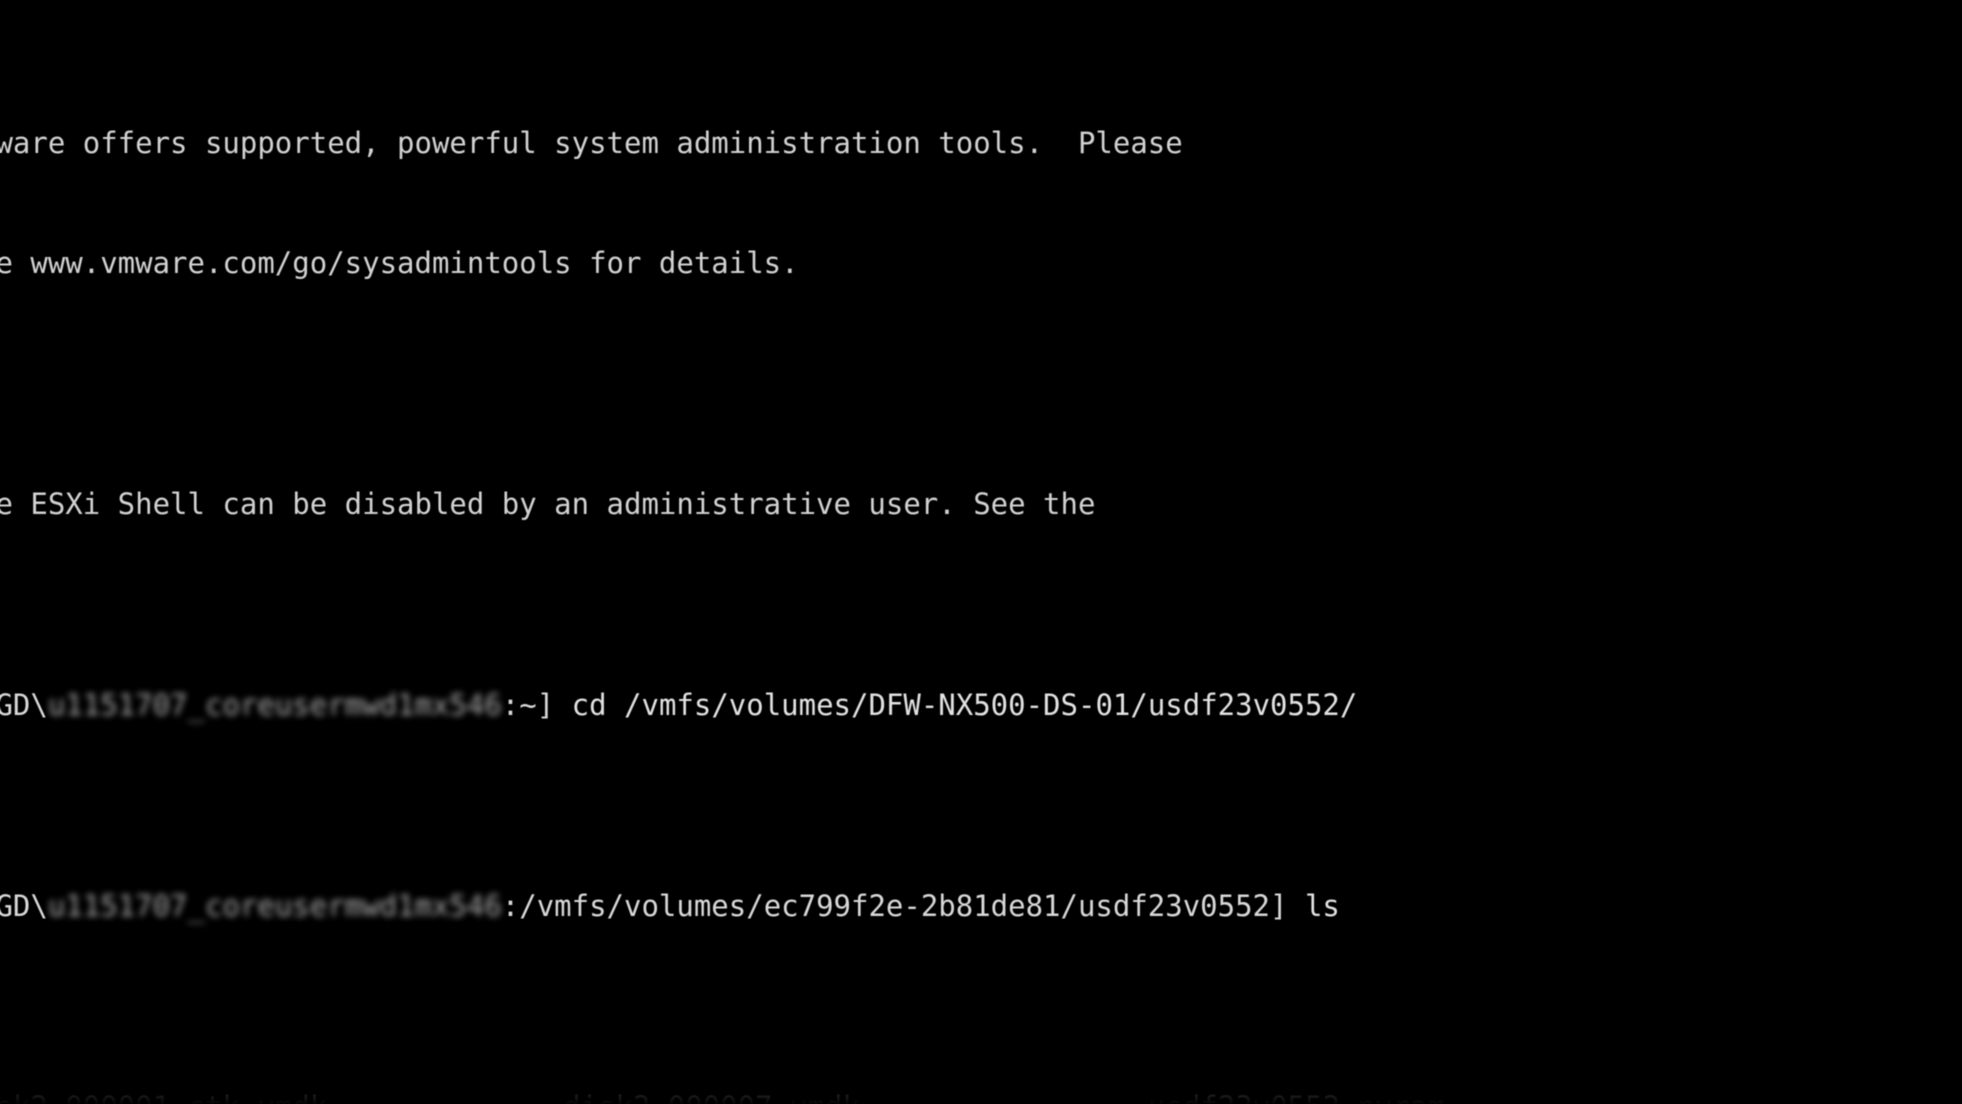 This screenshot has height=1104, width=1962. Describe the element at coordinates (1322, 906) in the screenshot. I see `command-ls-text: ls` at that location.